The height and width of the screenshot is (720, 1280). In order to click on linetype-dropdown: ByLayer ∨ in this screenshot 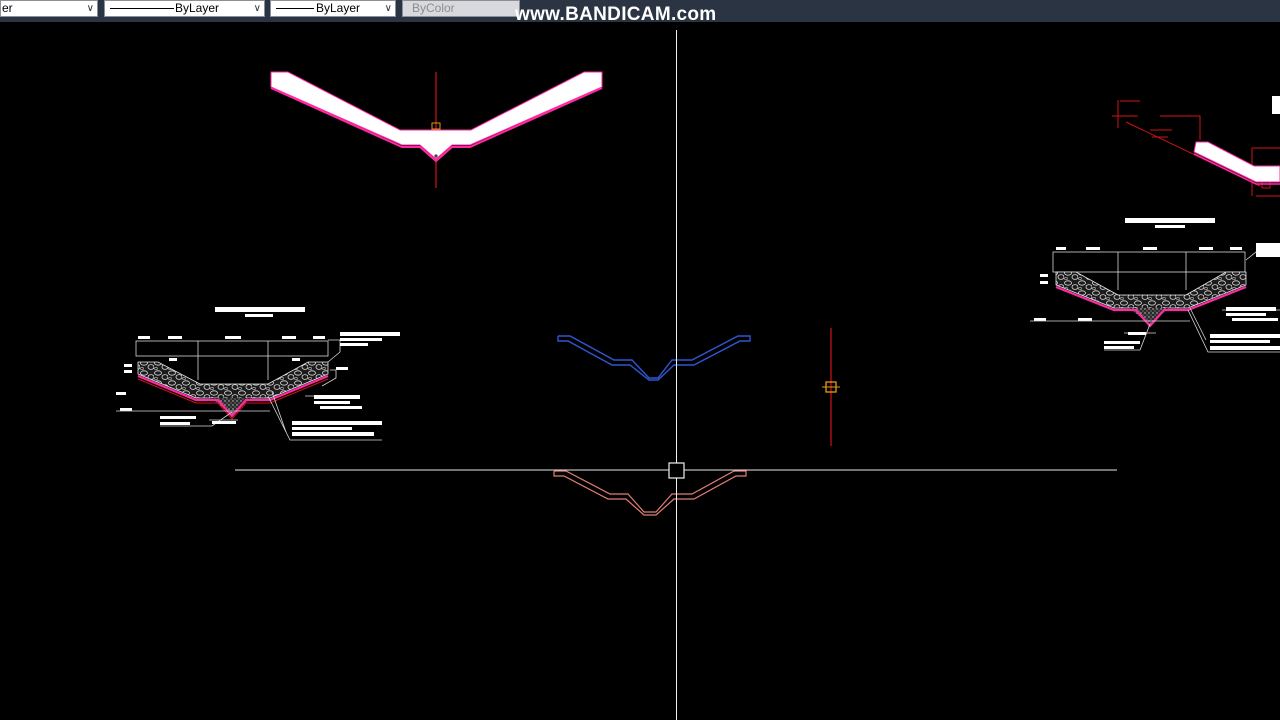, I will do `click(184, 8)`.